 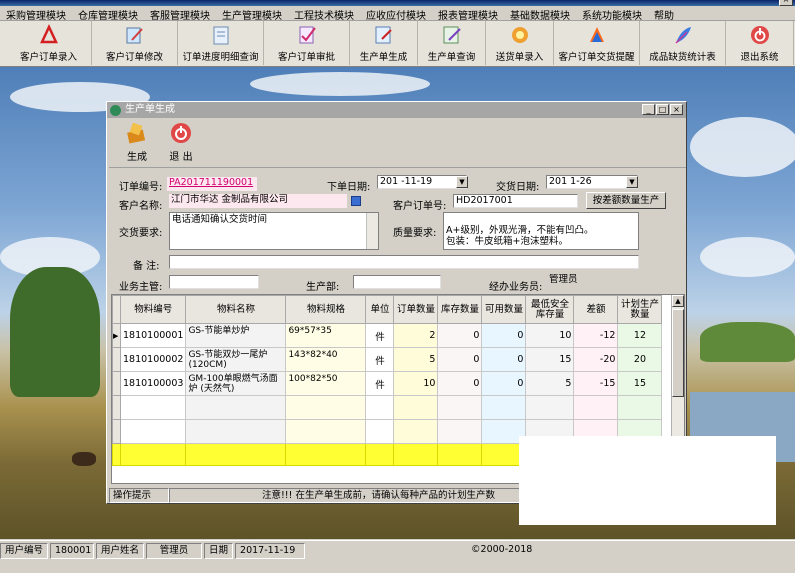 What do you see at coordinates (520, 43) in the screenshot?
I see `toolbar-button-6: 送货单录入` at bounding box center [520, 43].